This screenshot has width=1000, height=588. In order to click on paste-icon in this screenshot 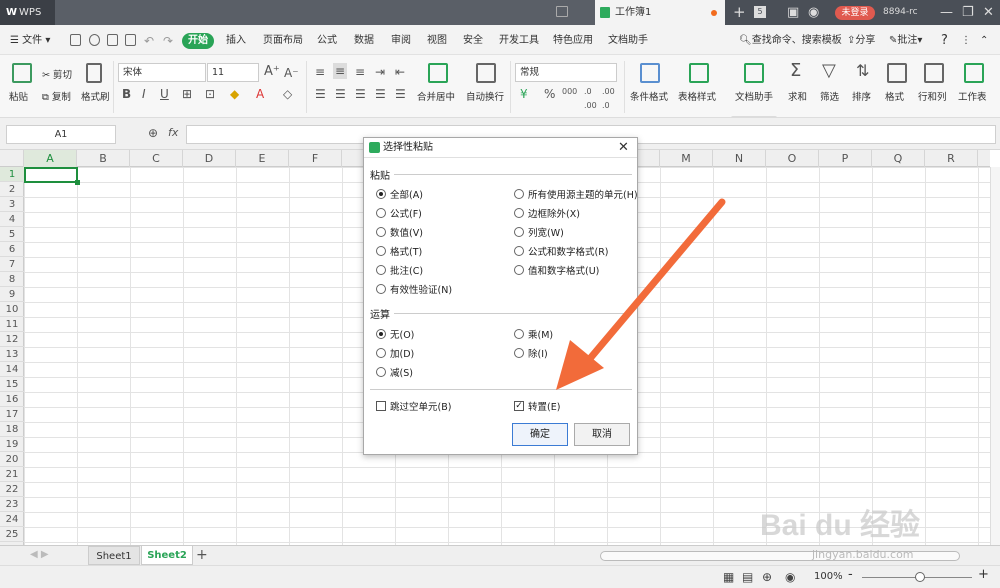, I will do `click(22, 73)`.